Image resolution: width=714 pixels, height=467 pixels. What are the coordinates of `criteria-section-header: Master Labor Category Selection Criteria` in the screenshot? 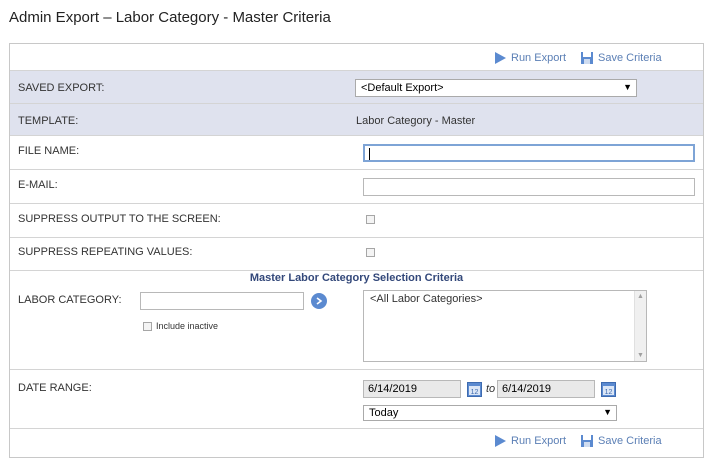 It's located at (356, 278).